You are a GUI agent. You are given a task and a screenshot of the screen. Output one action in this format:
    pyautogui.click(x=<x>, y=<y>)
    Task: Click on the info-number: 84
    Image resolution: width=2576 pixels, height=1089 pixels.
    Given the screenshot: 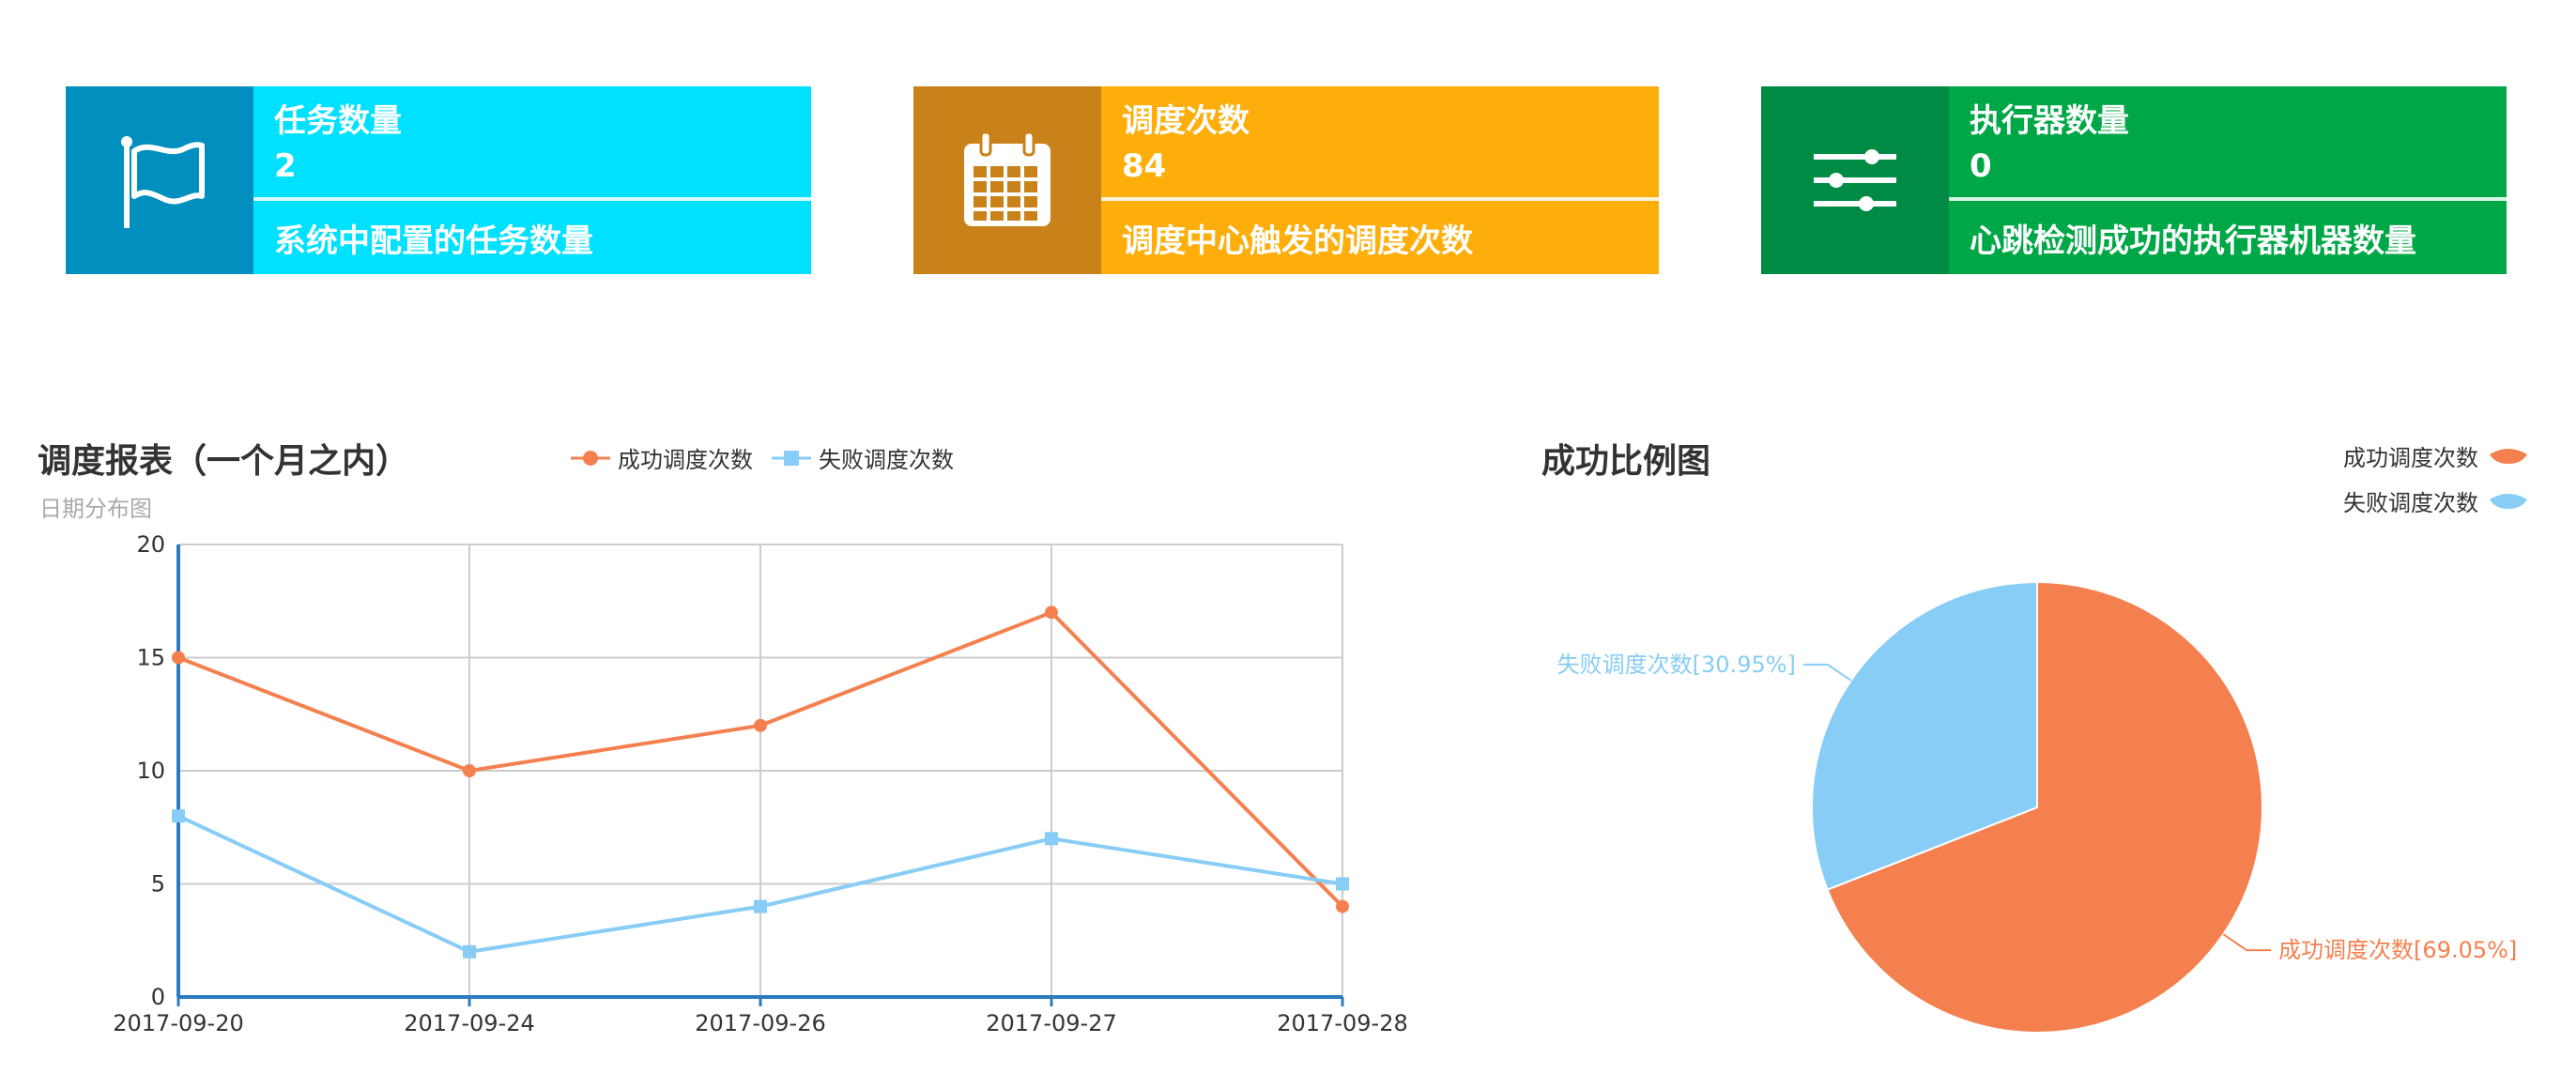 What is the action you would take?
    pyautogui.click(x=1145, y=166)
    